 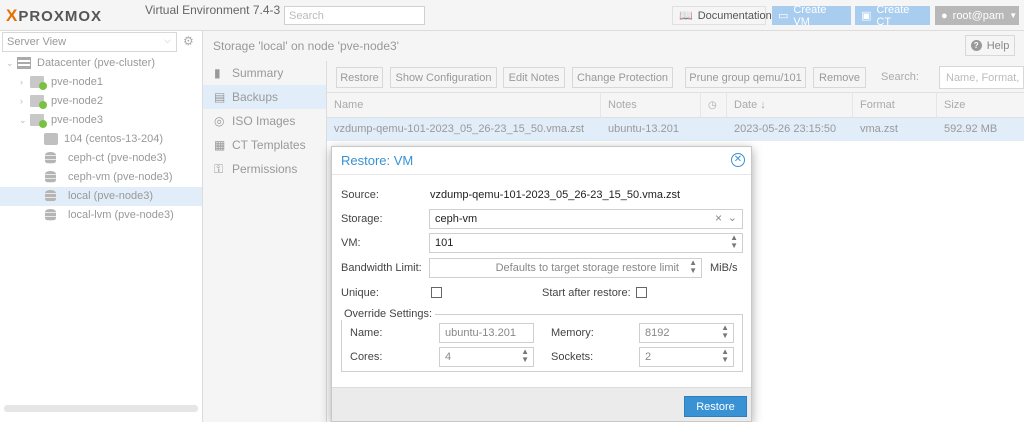 I want to click on cores-label: Cores:, so click(x=366, y=357).